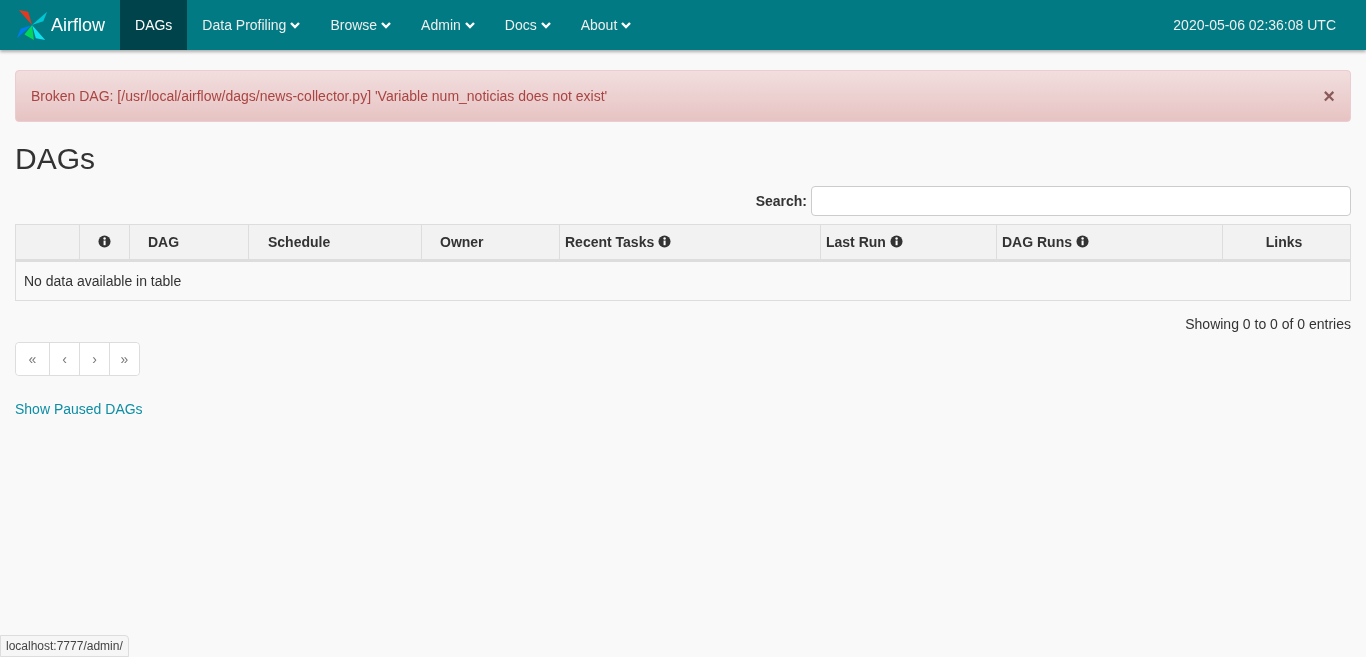 Image resolution: width=1366 pixels, height=657 pixels. I want to click on column-header: Last Run, so click(908, 242).